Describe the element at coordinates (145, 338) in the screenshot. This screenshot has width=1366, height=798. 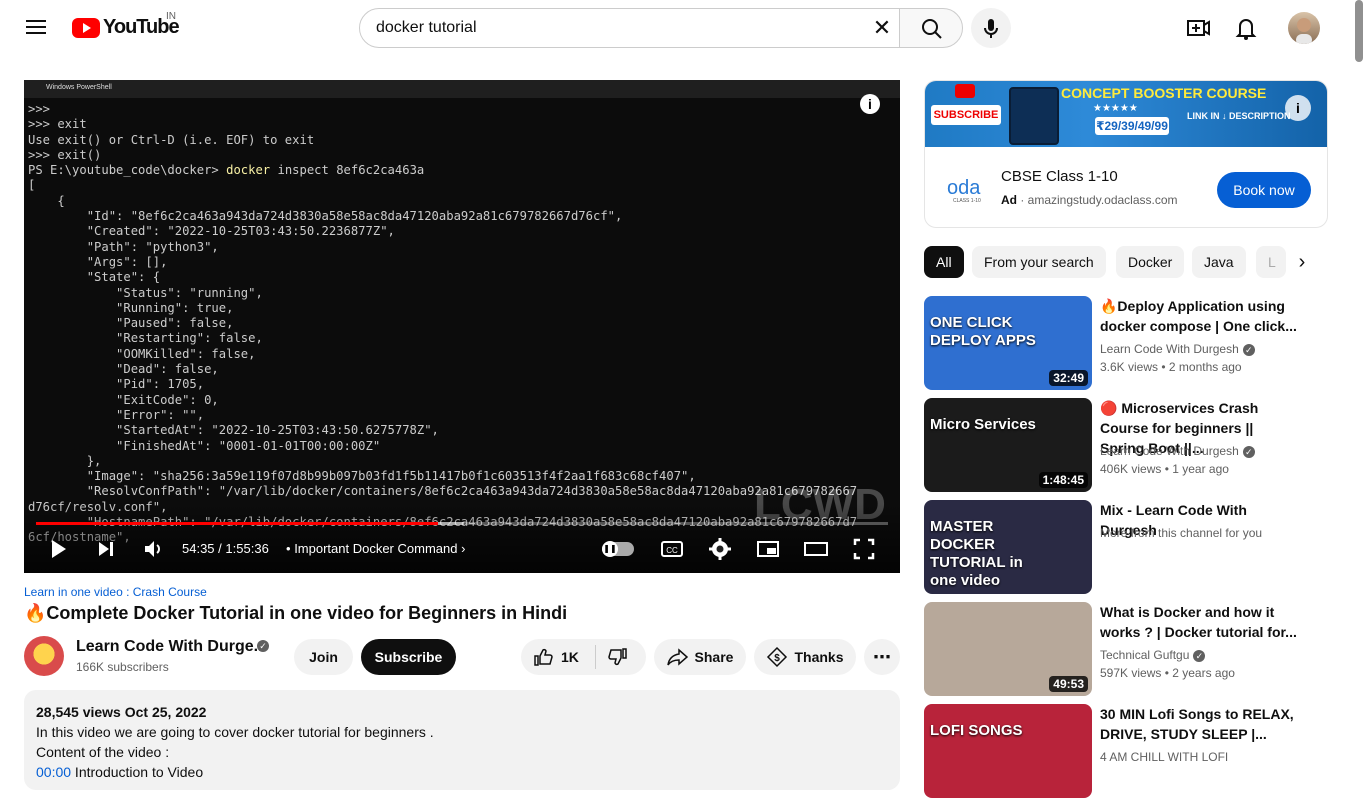
I see `terminal-line: "Restarting": false,` at that location.